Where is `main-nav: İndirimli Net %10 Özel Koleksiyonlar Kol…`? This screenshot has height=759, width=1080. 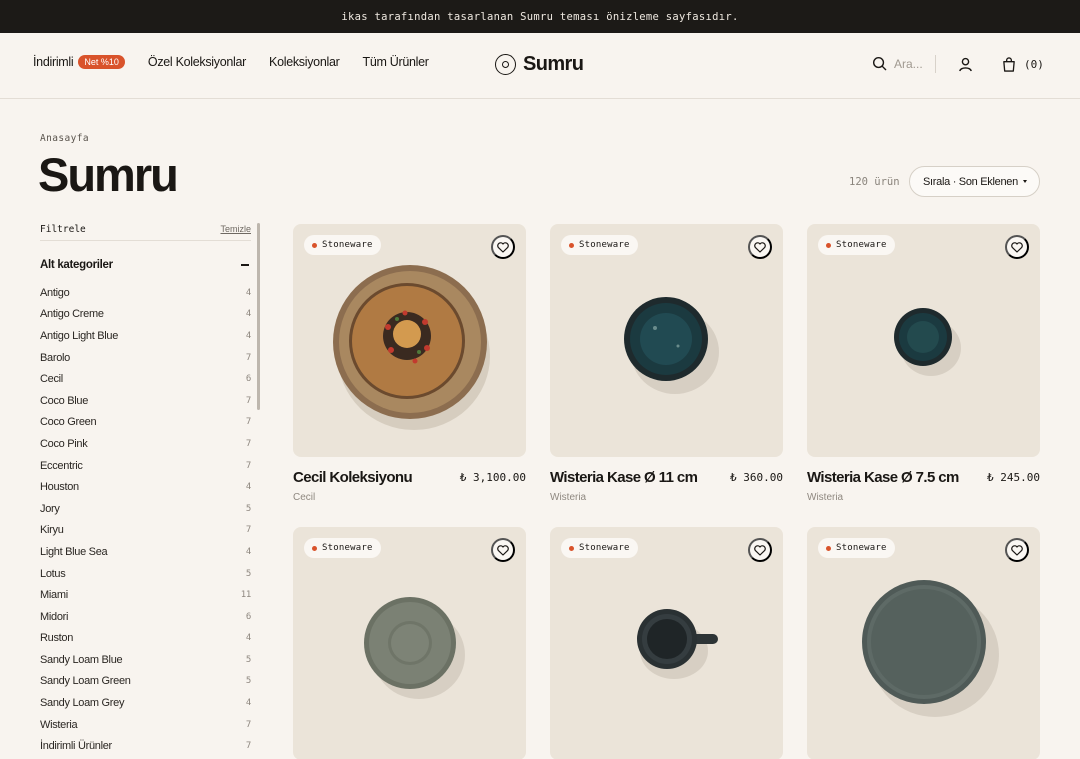
main-nav: İndirimli Net %10 Özel Koleksiyonlar Kol… is located at coordinates (242, 62).